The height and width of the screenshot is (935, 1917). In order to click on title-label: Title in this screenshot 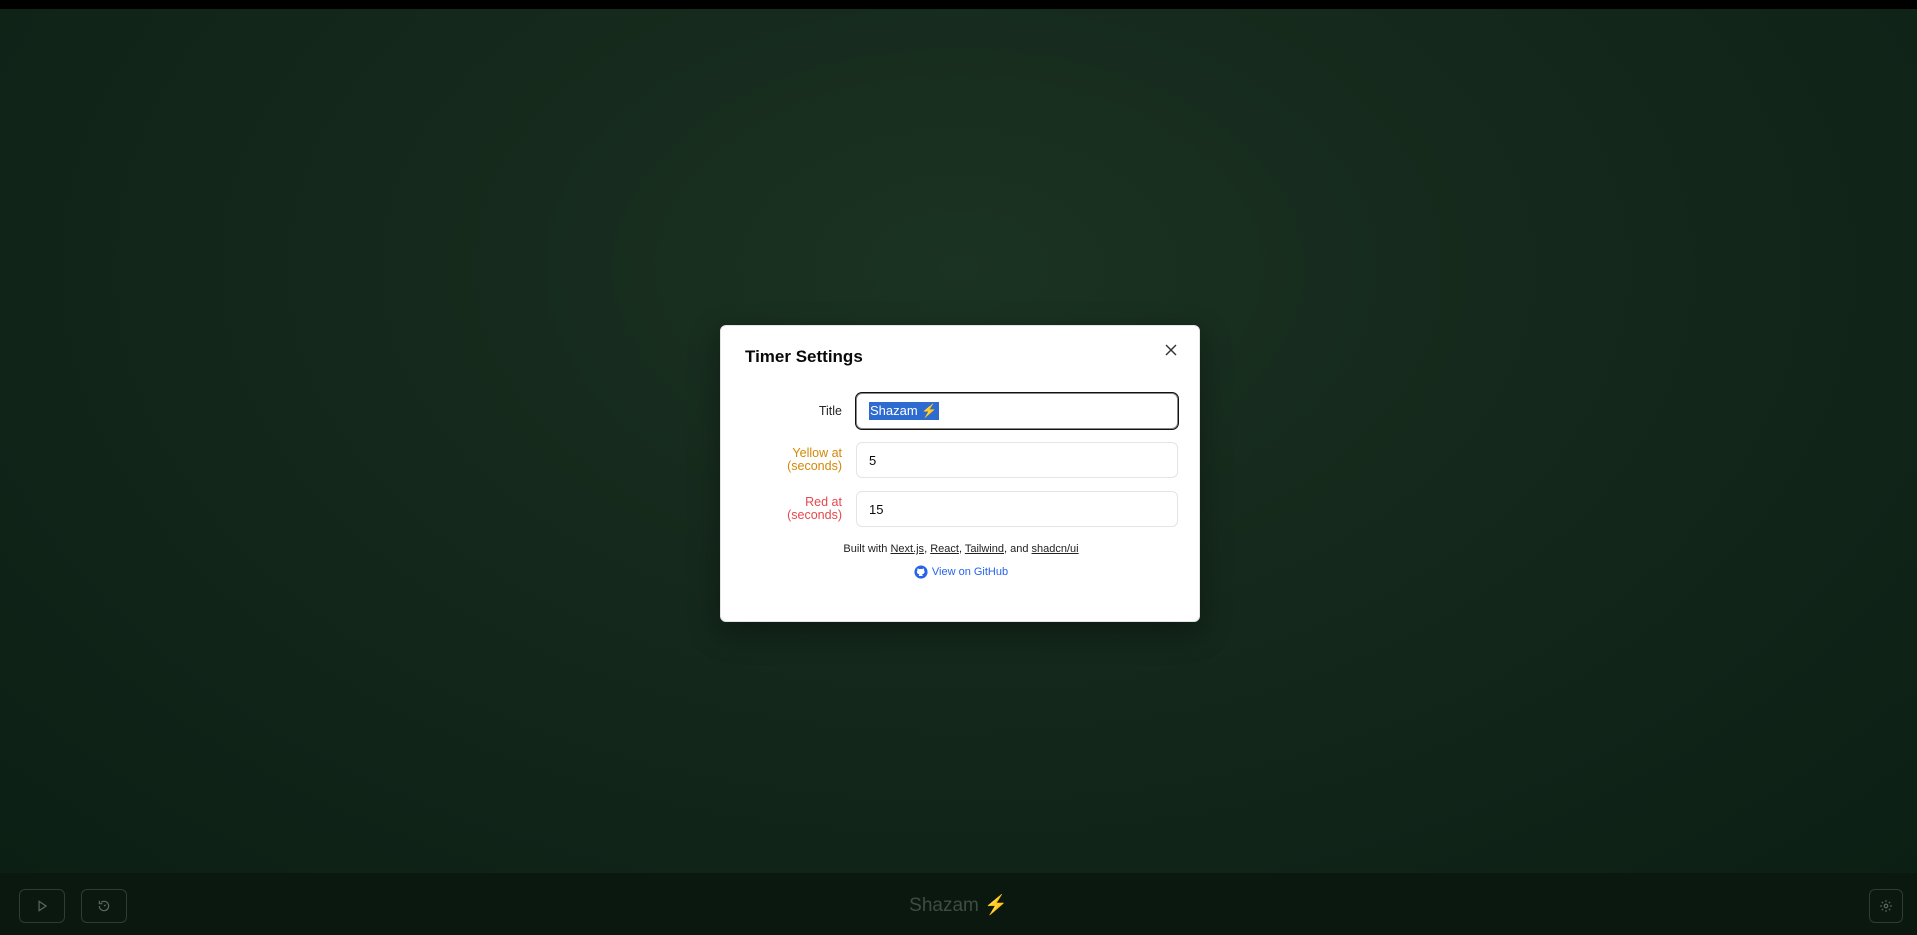, I will do `click(830, 411)`.